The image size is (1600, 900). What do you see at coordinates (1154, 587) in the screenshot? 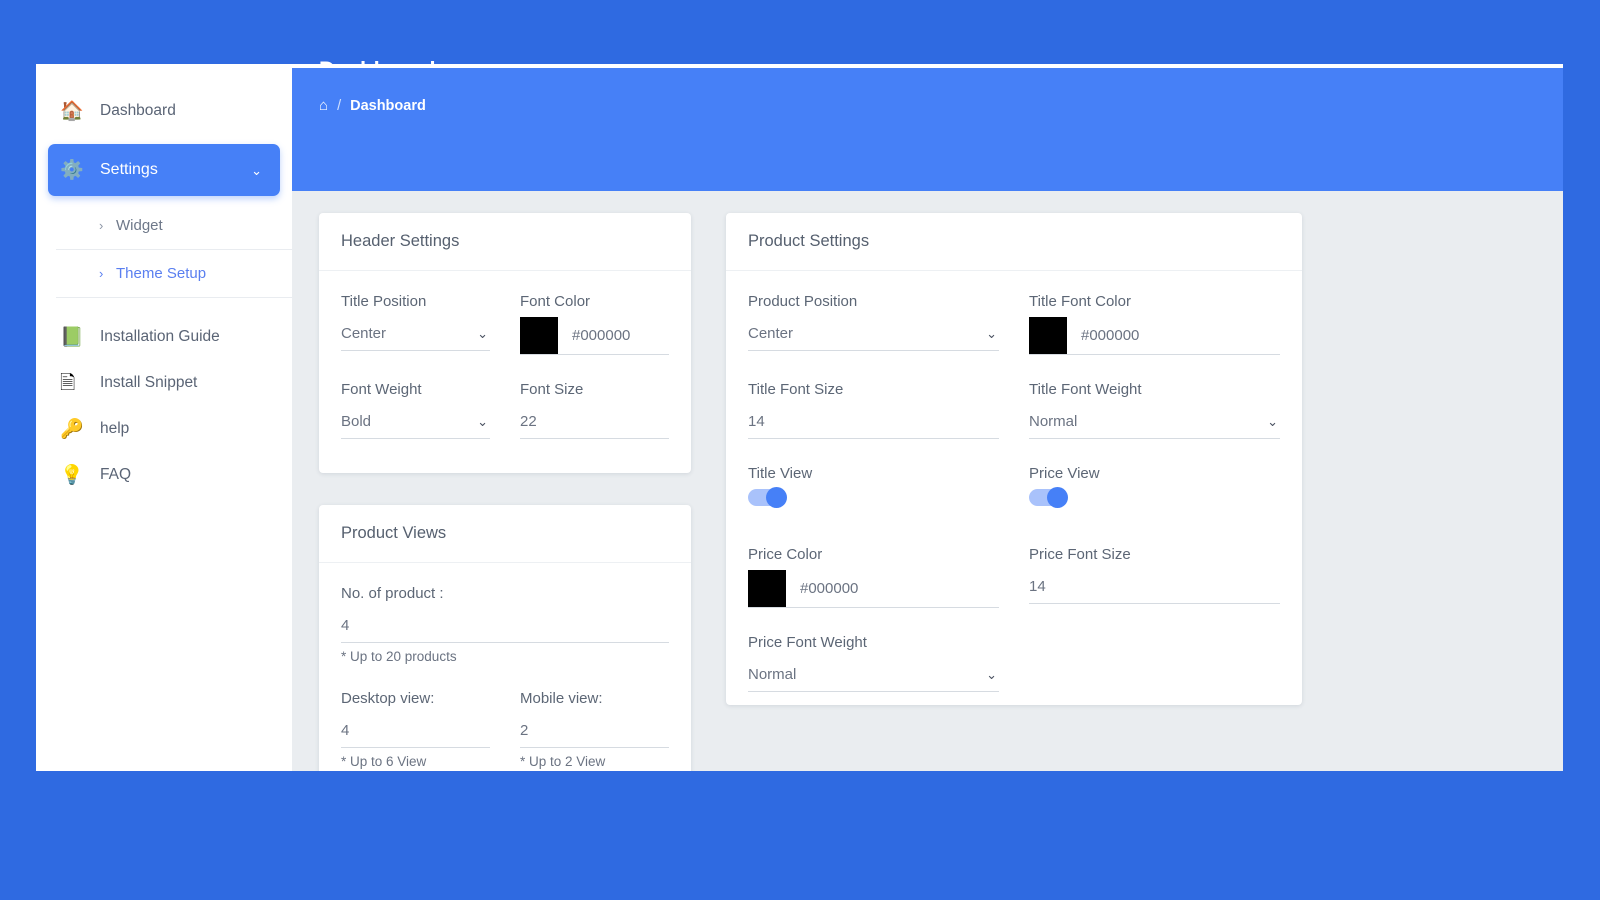
I see `price-font-size-input: 14` at bounding box center [1154, 587].